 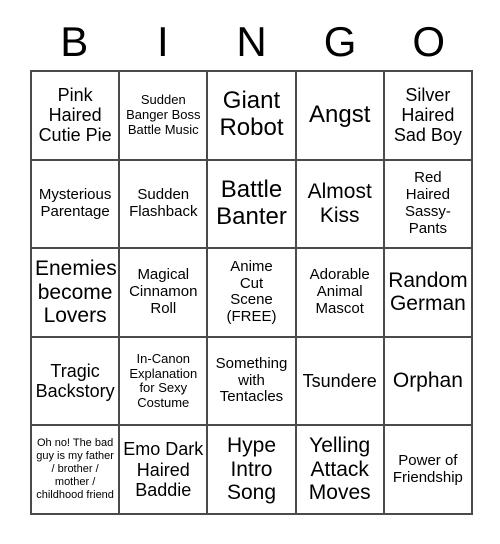 I want to click on bingo-cell: Pink Haired Cutie Pie, so click(x=76, y=116).